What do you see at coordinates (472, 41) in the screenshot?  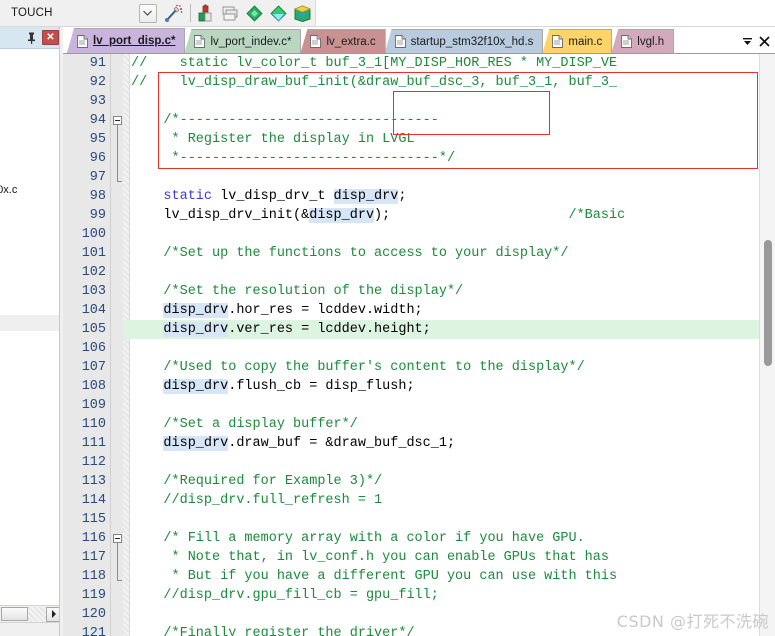 I see `editor-tab-label: startup_stm32f10x_hd.s` at bounding box center [472, 41].